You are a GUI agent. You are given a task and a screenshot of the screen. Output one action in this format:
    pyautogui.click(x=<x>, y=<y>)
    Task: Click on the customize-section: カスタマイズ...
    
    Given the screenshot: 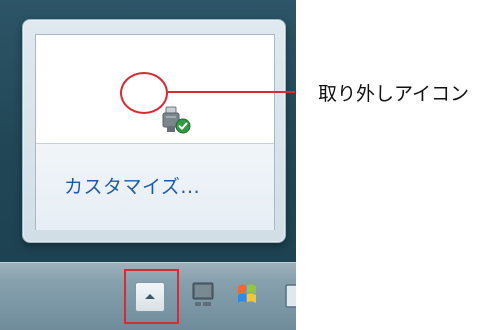 What is the action you would take?
    pyautogui.click(x=155, y=186)
    